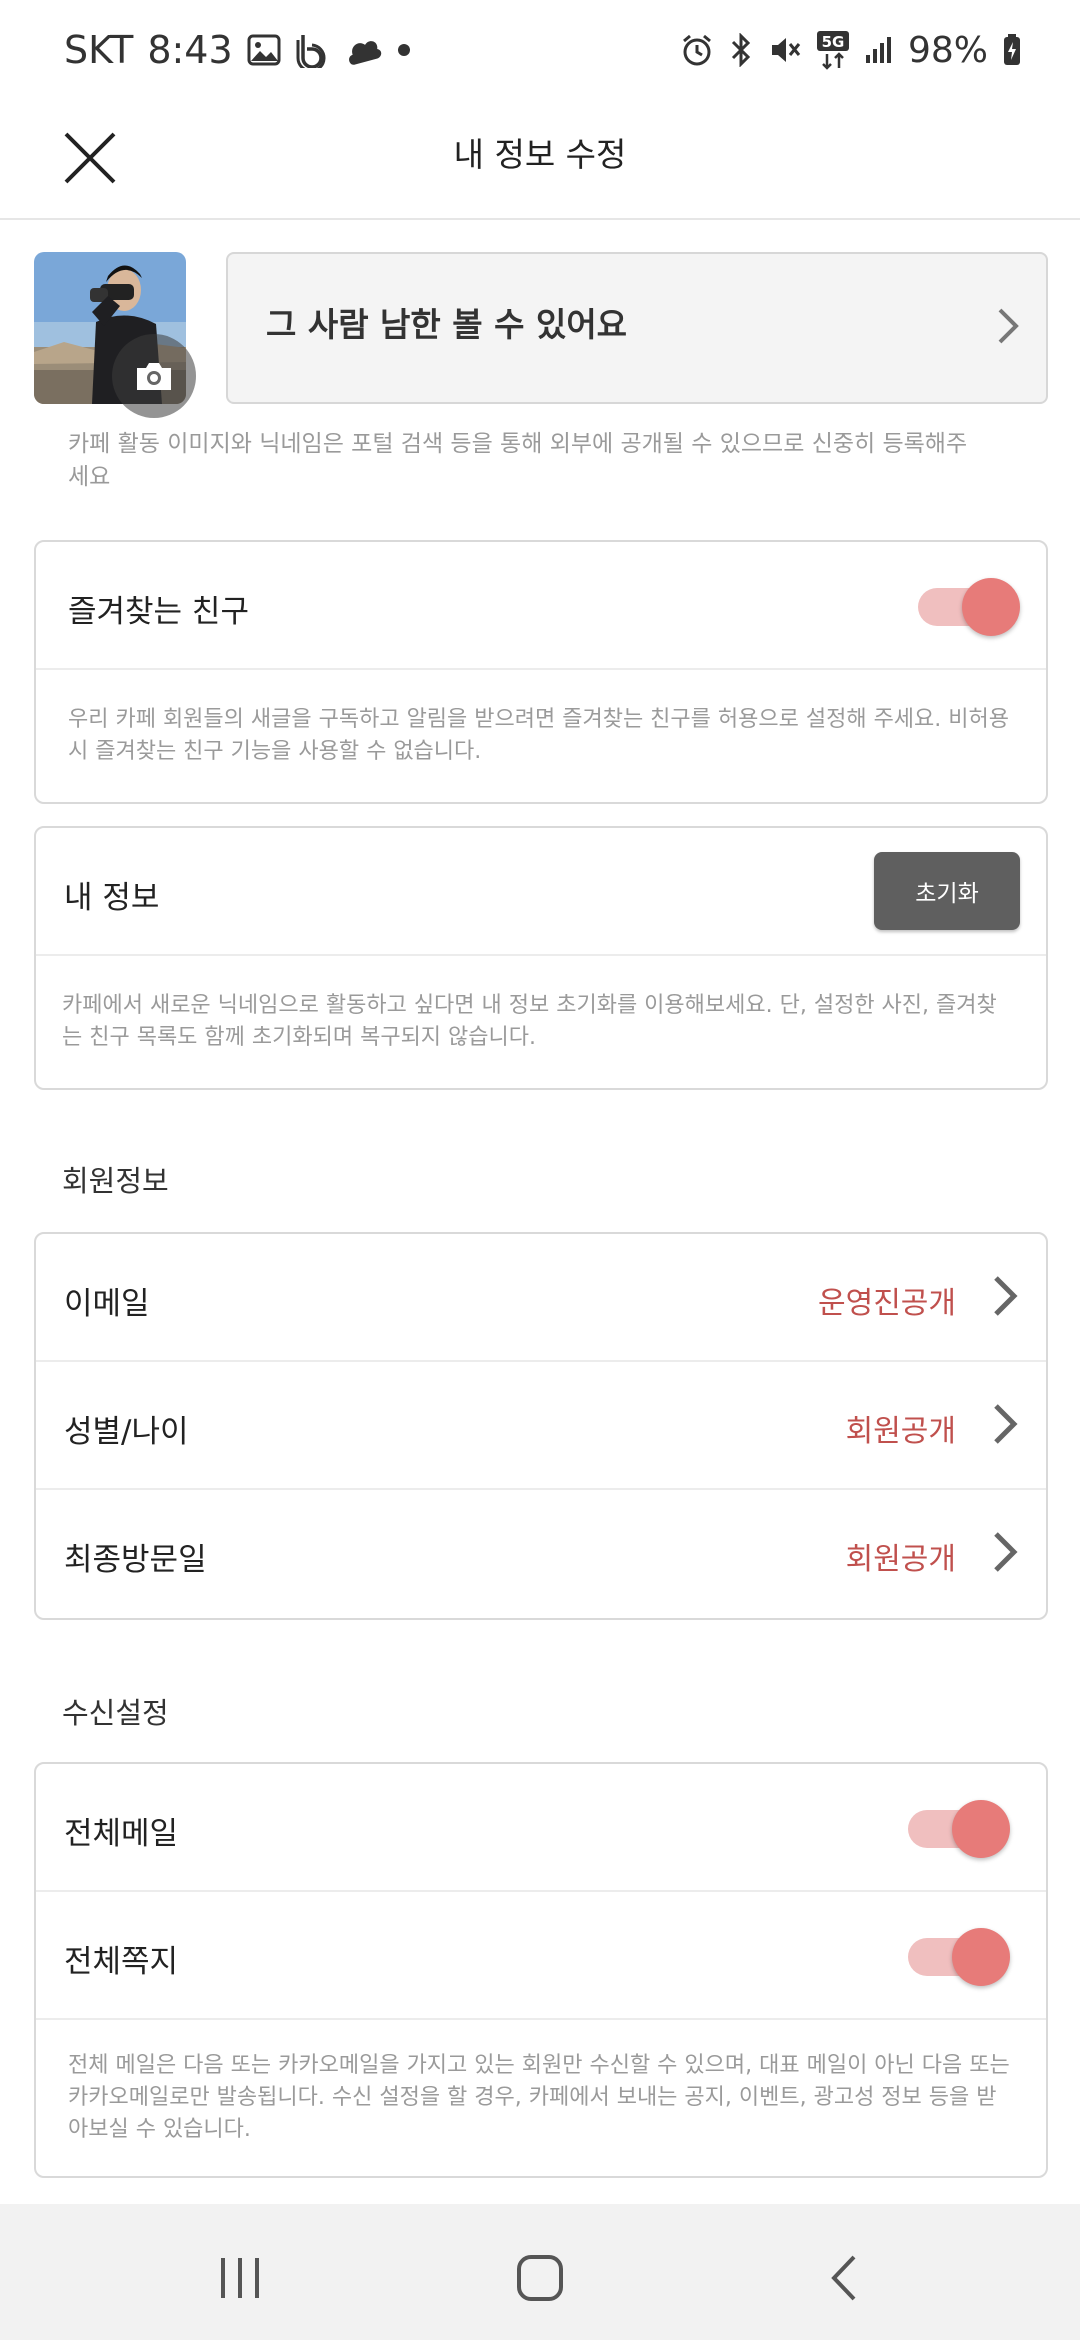 The width and height of the screenshot is (1080, 2340). I want to click on all-mail-label: 전체메일, so click(121, 1834).